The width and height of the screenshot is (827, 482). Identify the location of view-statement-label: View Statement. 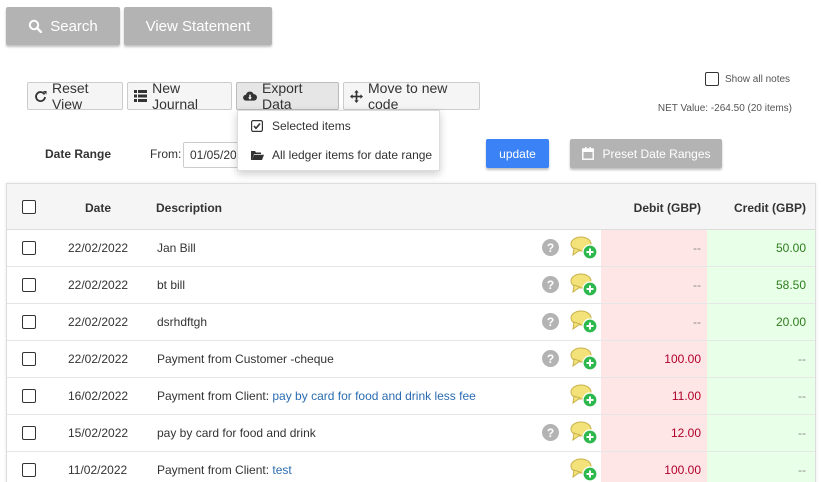
(198, 26).